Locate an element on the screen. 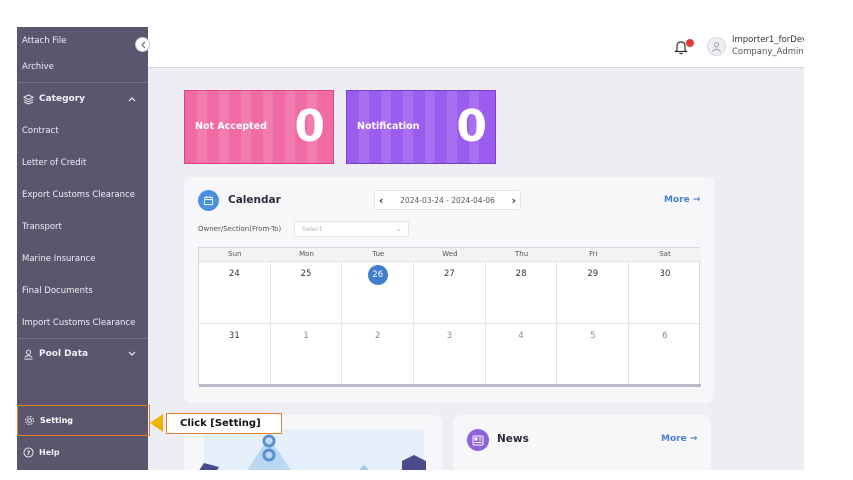  sidebar-item-import-customs: Import Customs Clearance is located at coordinates (82, 323).